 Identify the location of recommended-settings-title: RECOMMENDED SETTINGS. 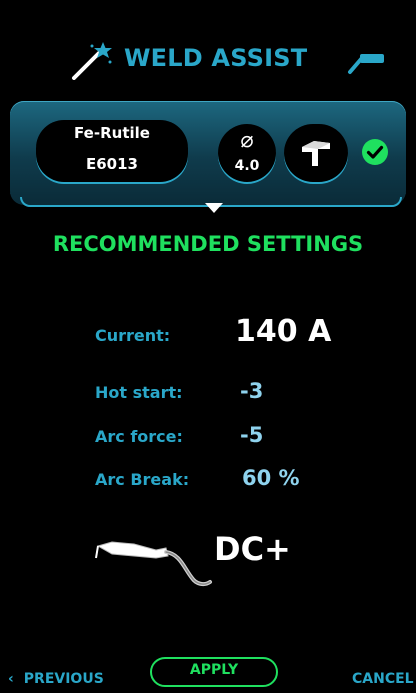
(208, 244).